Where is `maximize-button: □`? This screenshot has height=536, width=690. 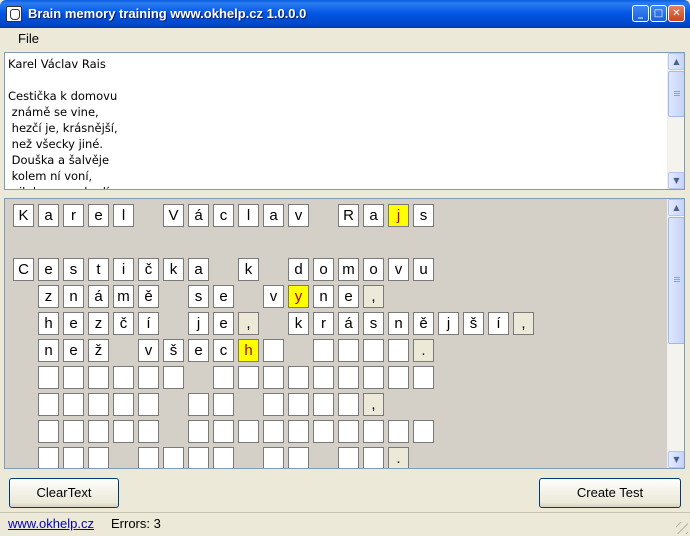
maximize-button: □ is located at coordinates (658, 13).